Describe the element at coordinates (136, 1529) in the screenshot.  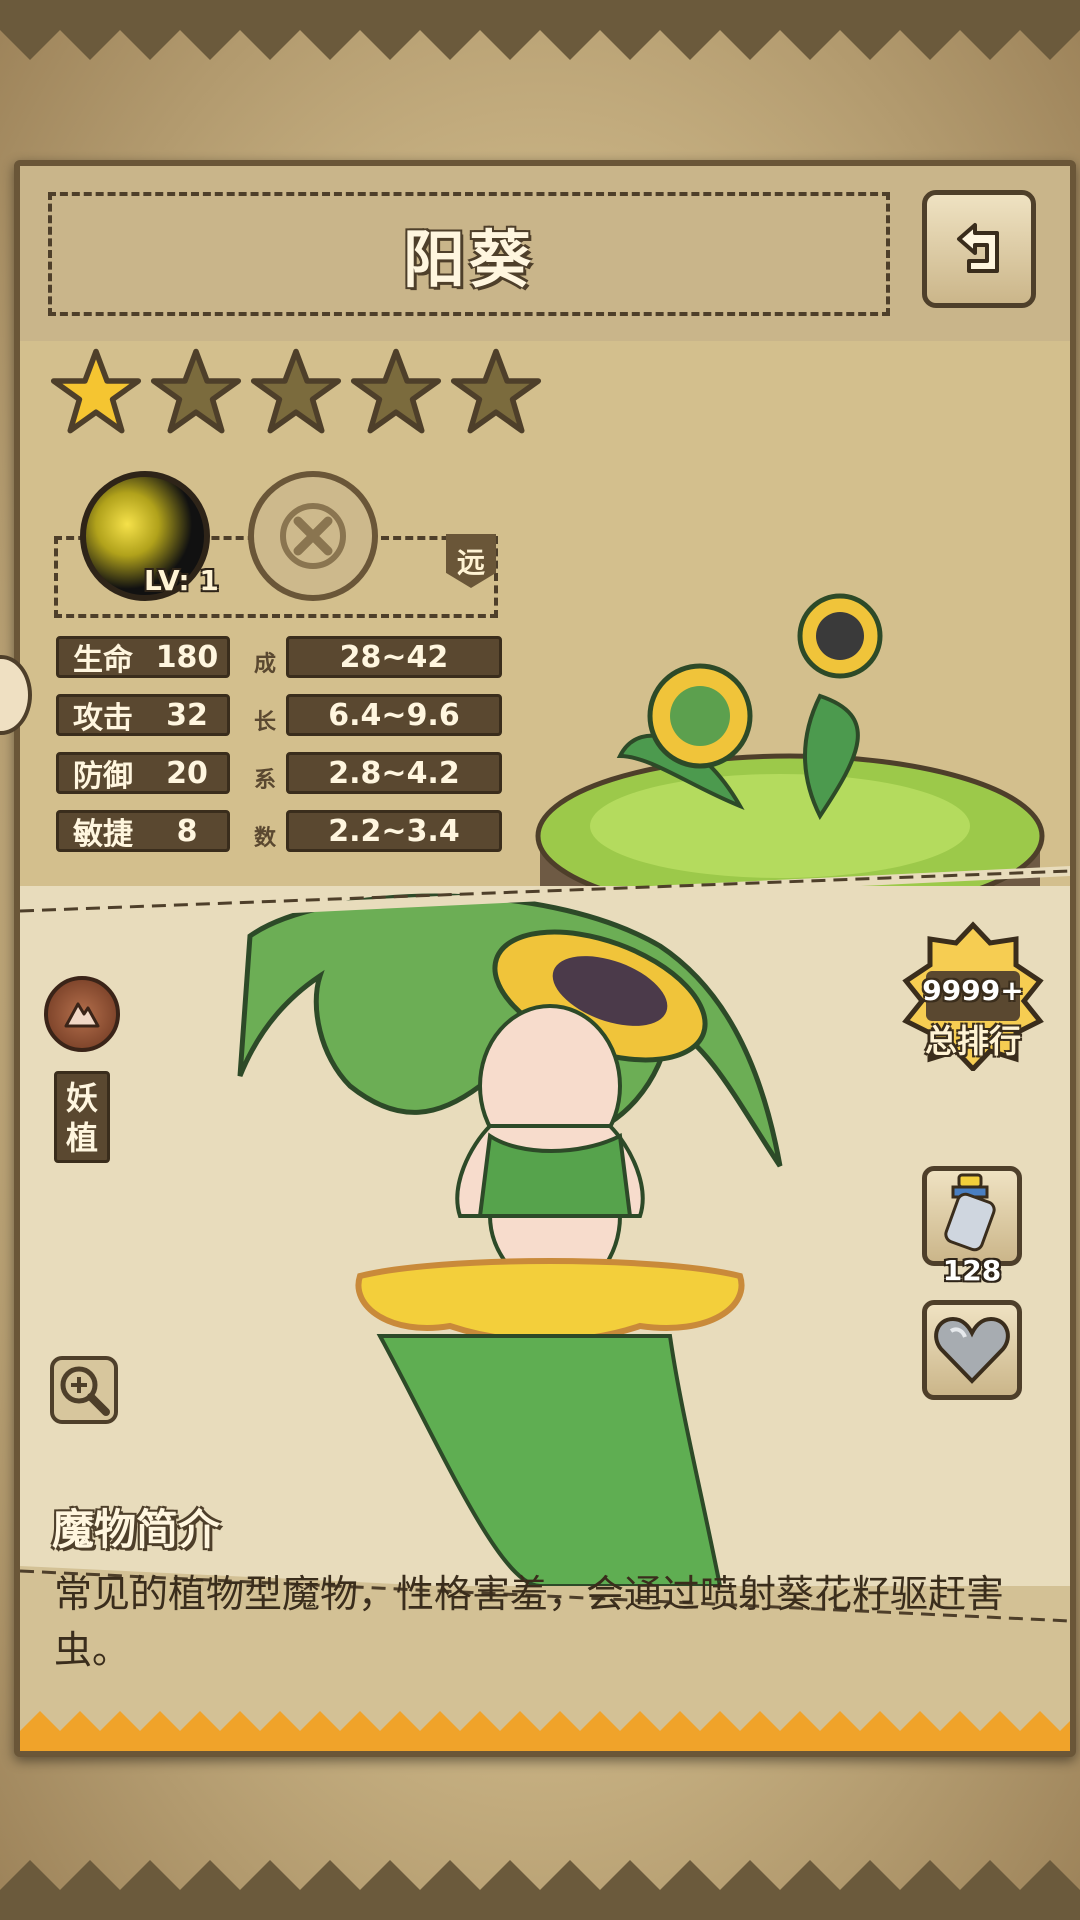
I see `description-title: 魔物简介` at that location.